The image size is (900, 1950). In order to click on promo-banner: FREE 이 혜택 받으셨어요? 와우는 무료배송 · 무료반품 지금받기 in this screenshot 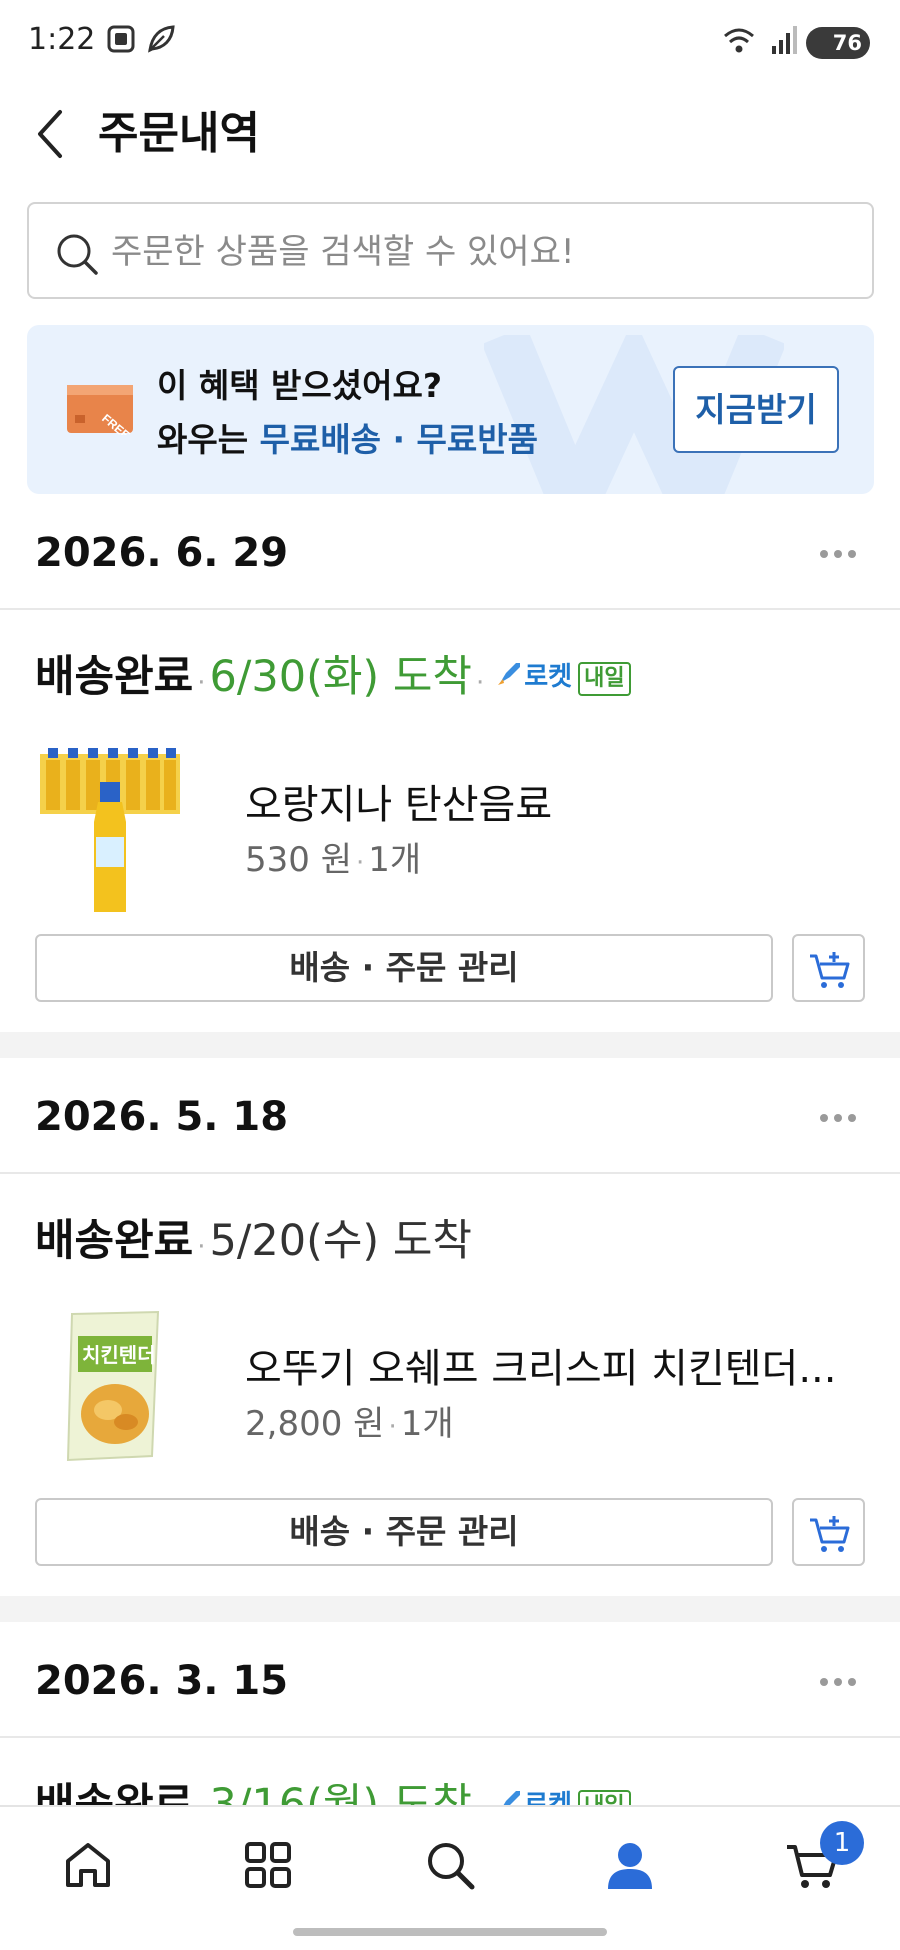, I will do `click(450, 409)`.